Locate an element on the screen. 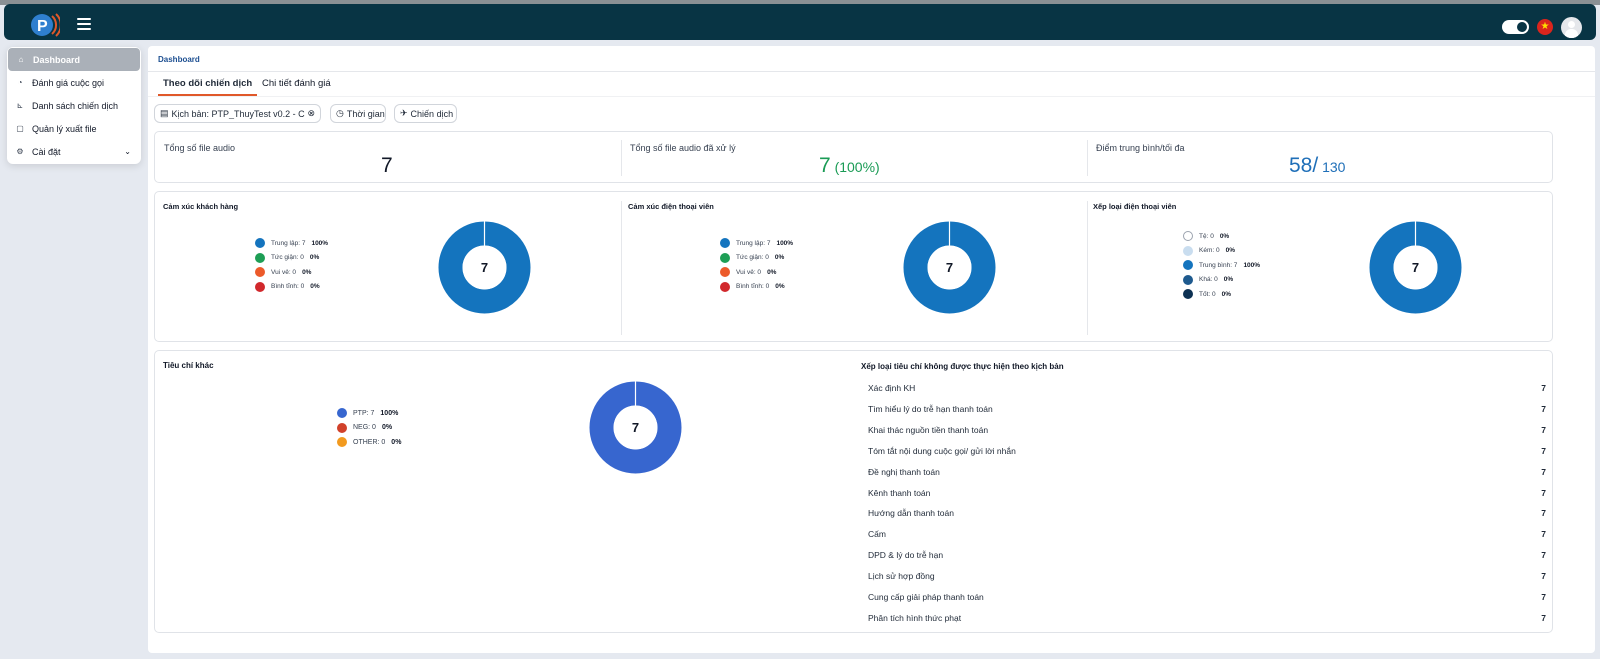 The image size is (1600, 659). criteria-row: Tóm tắt nội dung cuộc gọi/ gửi lời nhắn 7 is located at coordinates (1207, 452).